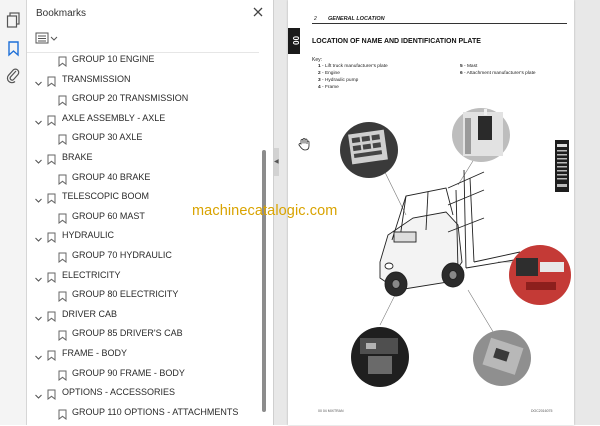 The image size is (600, 426). I want to click on bookmark-label: BRAKE, so click(77, 157).